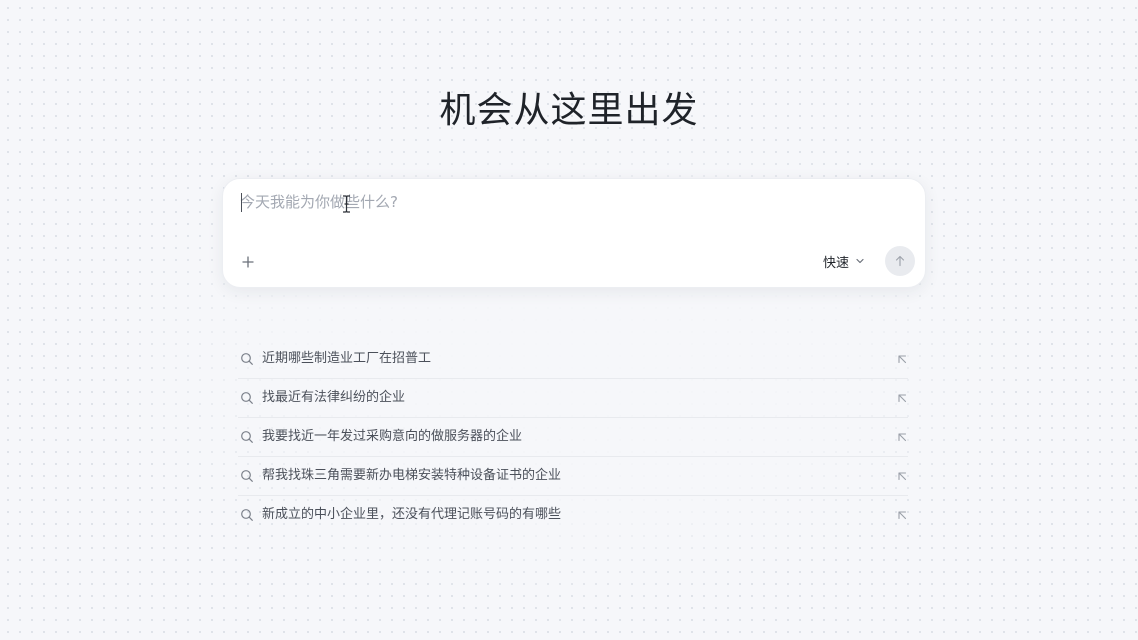  Describe the element at coordinates (412, 514) in the screenshot. I see `suggestion-text: 新成立的中小企业里，还没有代理记账号码的有哪些` at that location.